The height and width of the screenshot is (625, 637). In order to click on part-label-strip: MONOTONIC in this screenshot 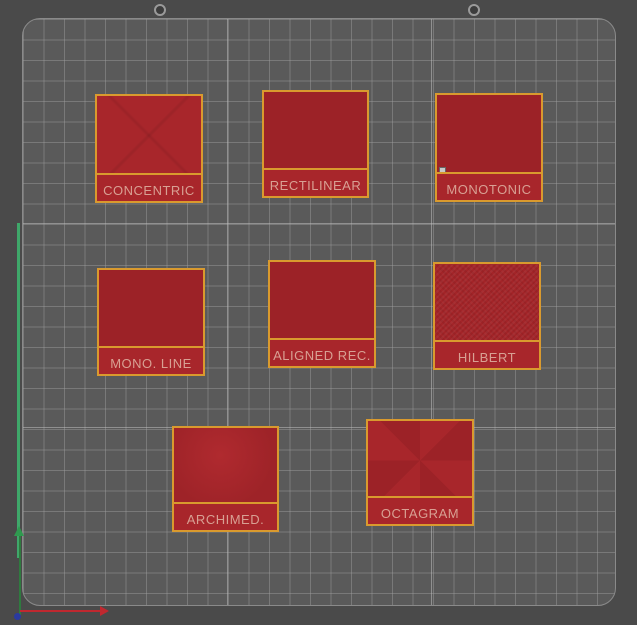, I will do `click(489, 186)`.